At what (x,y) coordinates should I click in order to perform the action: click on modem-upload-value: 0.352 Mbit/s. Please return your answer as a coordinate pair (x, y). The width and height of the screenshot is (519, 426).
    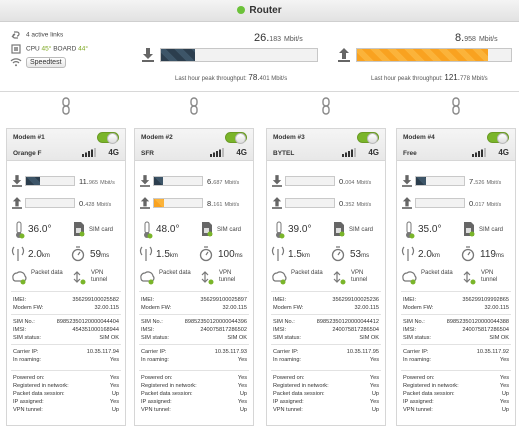
    Looking at the image, I should click on (355, 203).